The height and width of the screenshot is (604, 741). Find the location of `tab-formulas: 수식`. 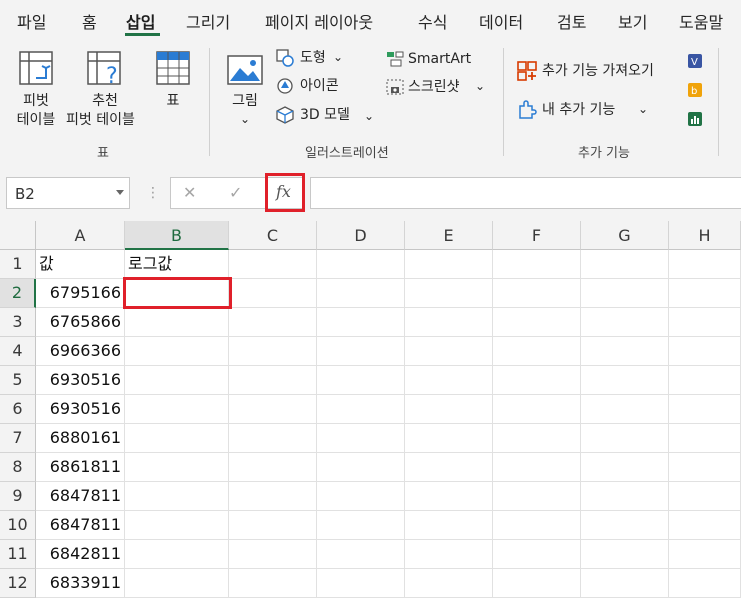

tab-formulas: 수식 is located at coordinates (432, 21).